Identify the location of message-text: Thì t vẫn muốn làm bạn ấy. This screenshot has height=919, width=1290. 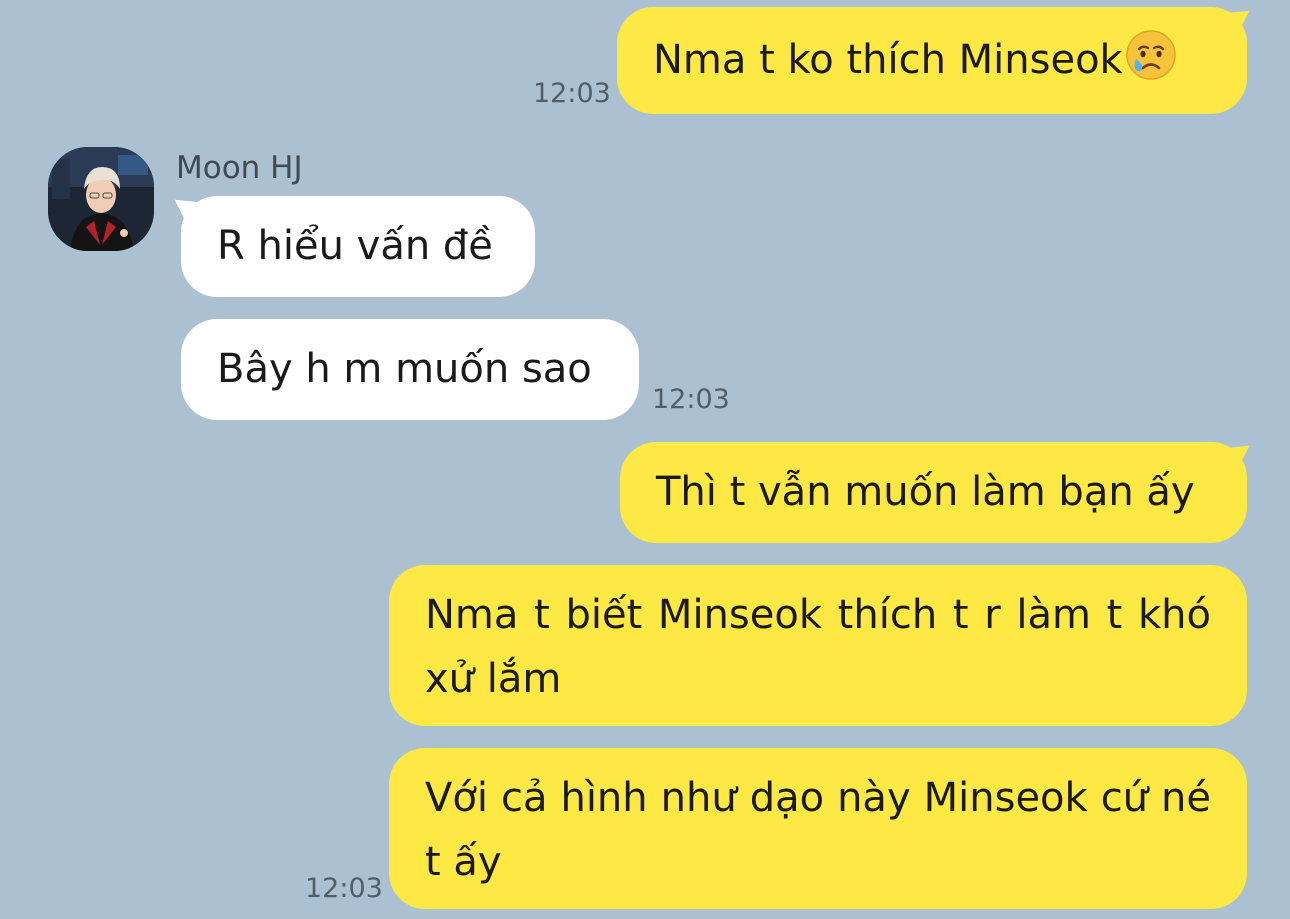
(925, 492).